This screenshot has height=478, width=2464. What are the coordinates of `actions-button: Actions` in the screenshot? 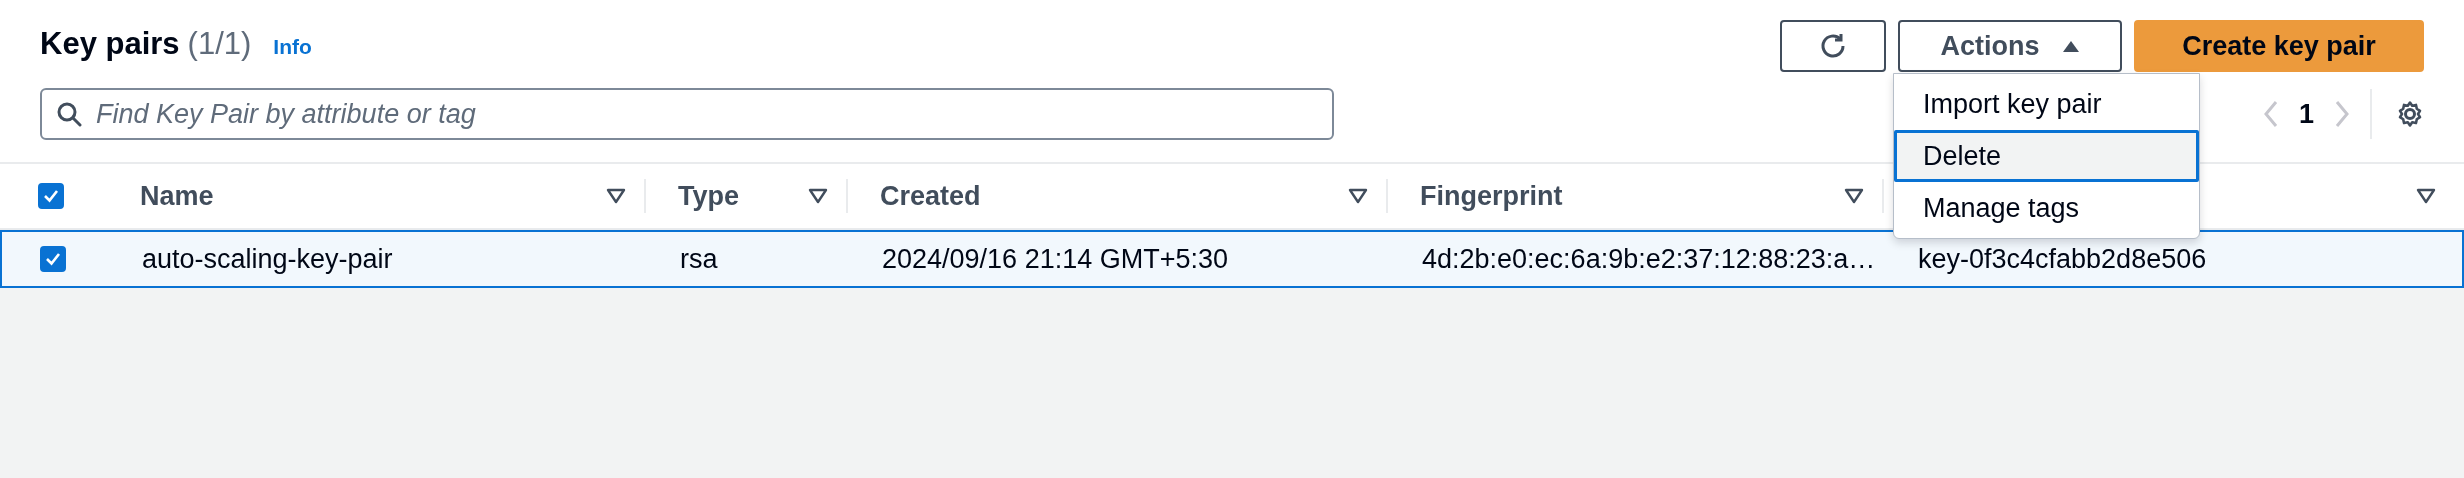 It's located at (2010, 46).